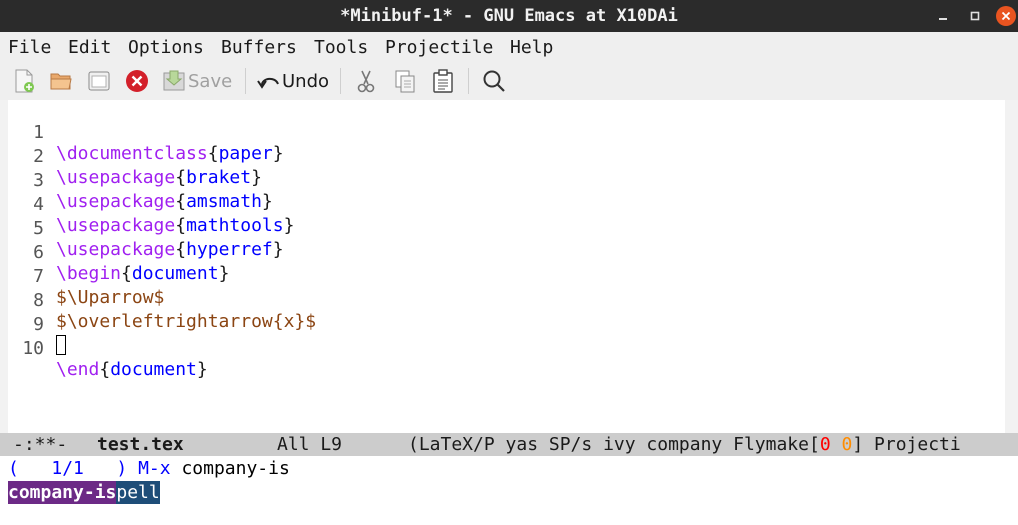  Describe the element at coordinates (33, 348) in the screenshot. I see `line-number: 10` at that location.